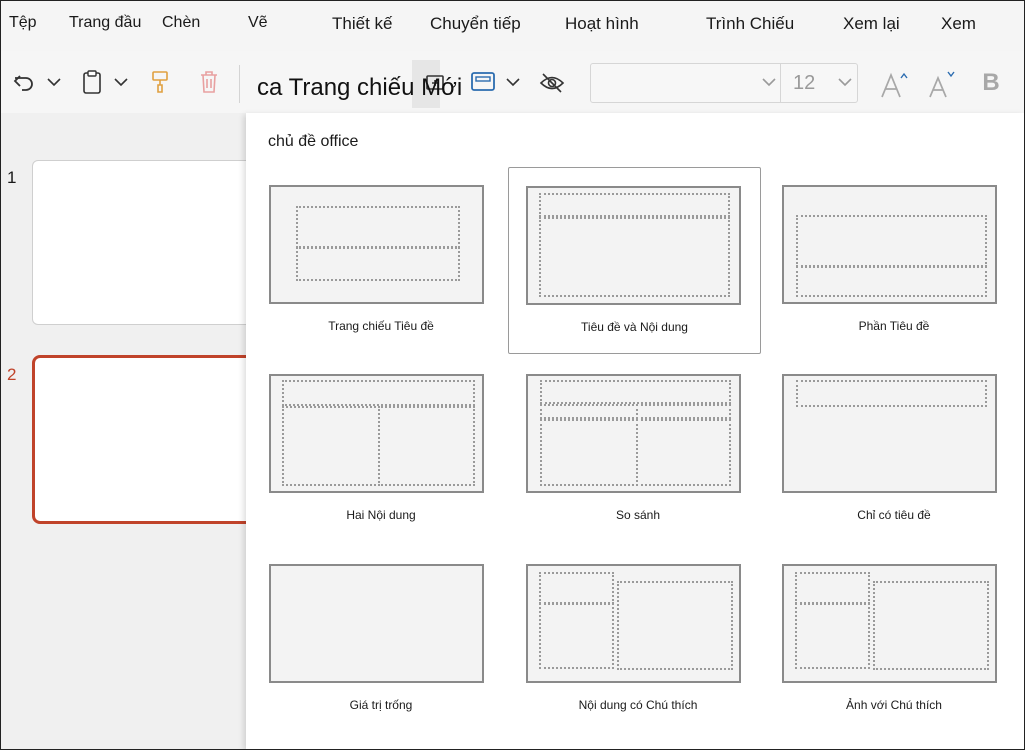 The width and height of the screenshot is (1025, 750). What do you see at coordinates (634, 327) in the screenshot?
I see `layout-label: Tiêu đề và Nội dung` at bounding box center [634, 327].